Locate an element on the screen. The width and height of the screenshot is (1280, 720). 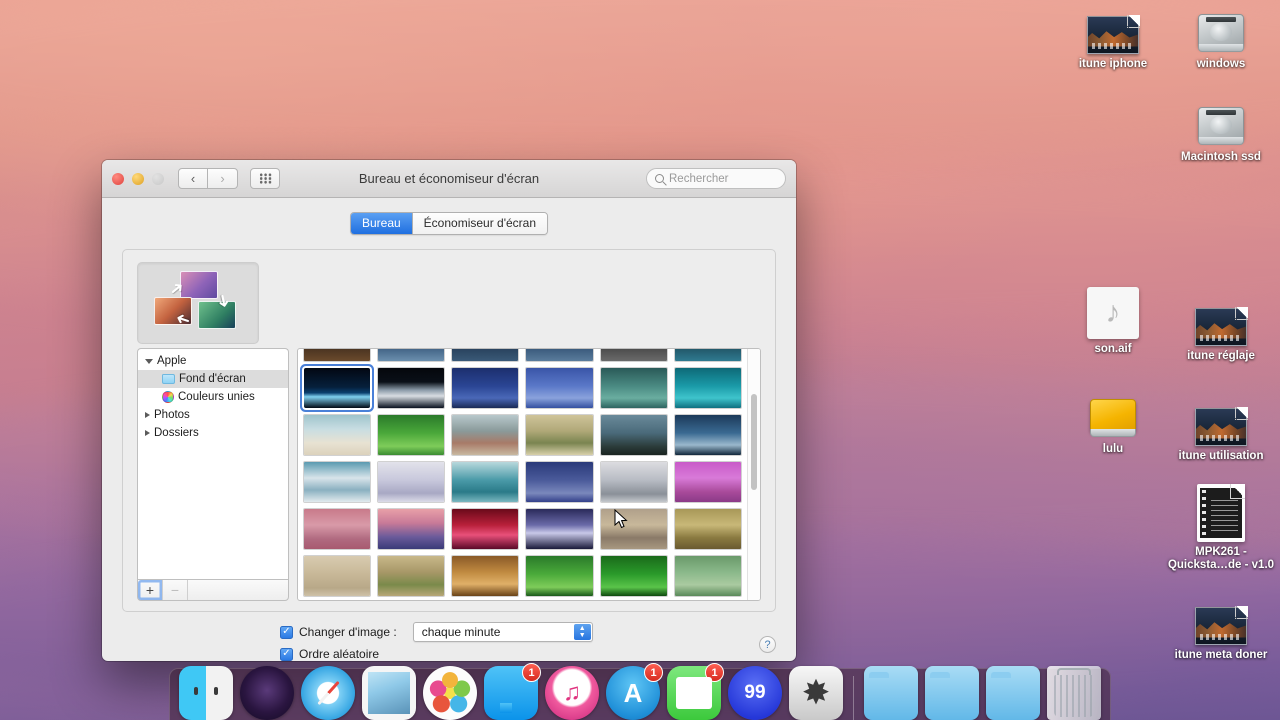
add-folder-button: + is located at coordinates (150, 590).